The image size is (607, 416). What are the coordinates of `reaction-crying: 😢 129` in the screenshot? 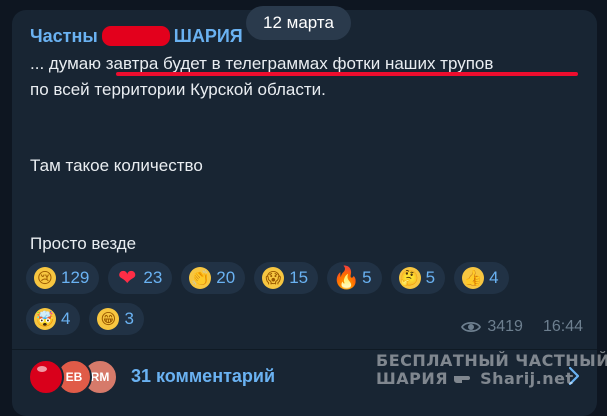 It's located at (63, 278).